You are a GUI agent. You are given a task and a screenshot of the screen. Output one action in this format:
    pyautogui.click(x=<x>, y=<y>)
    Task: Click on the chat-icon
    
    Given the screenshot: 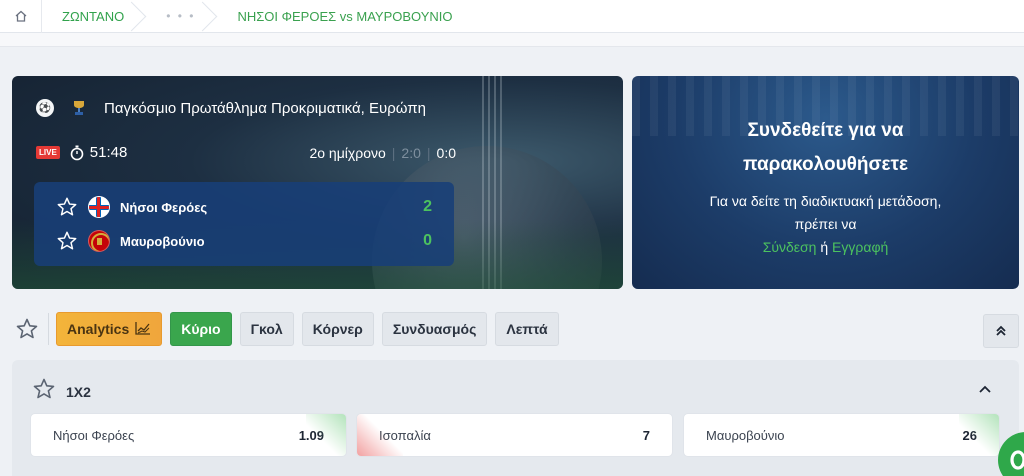 What is the action you would take?
    pyautogui.click(x=1017, y=460)
    